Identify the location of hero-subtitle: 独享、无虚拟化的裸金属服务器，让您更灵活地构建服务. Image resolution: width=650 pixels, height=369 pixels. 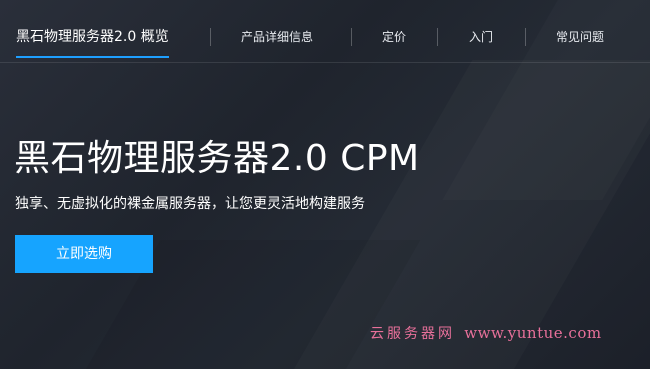
(190, 204).